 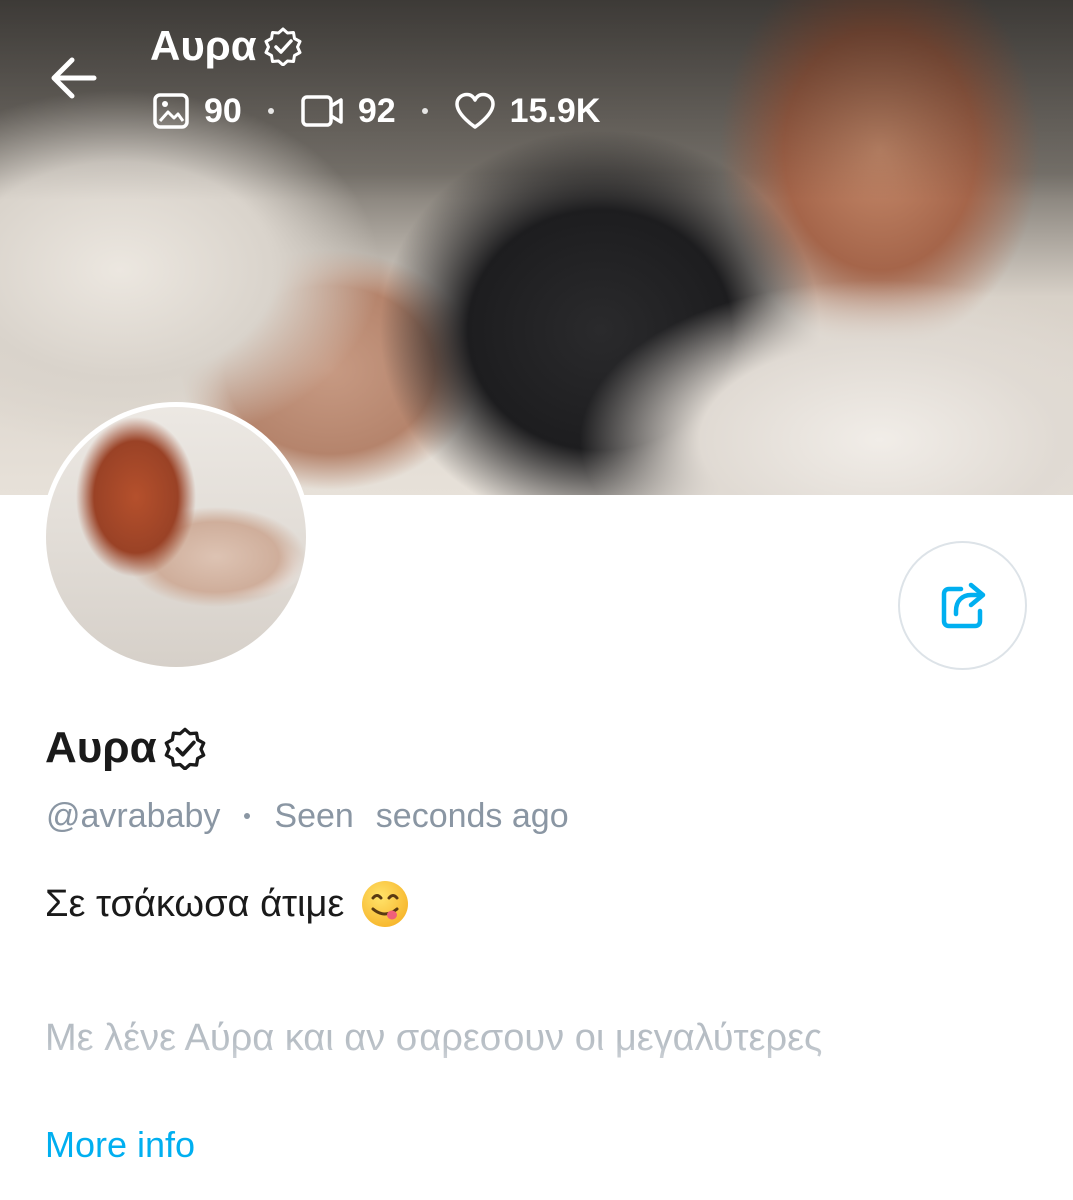 I want to click on heart-icon, so click(x=474, y=110).